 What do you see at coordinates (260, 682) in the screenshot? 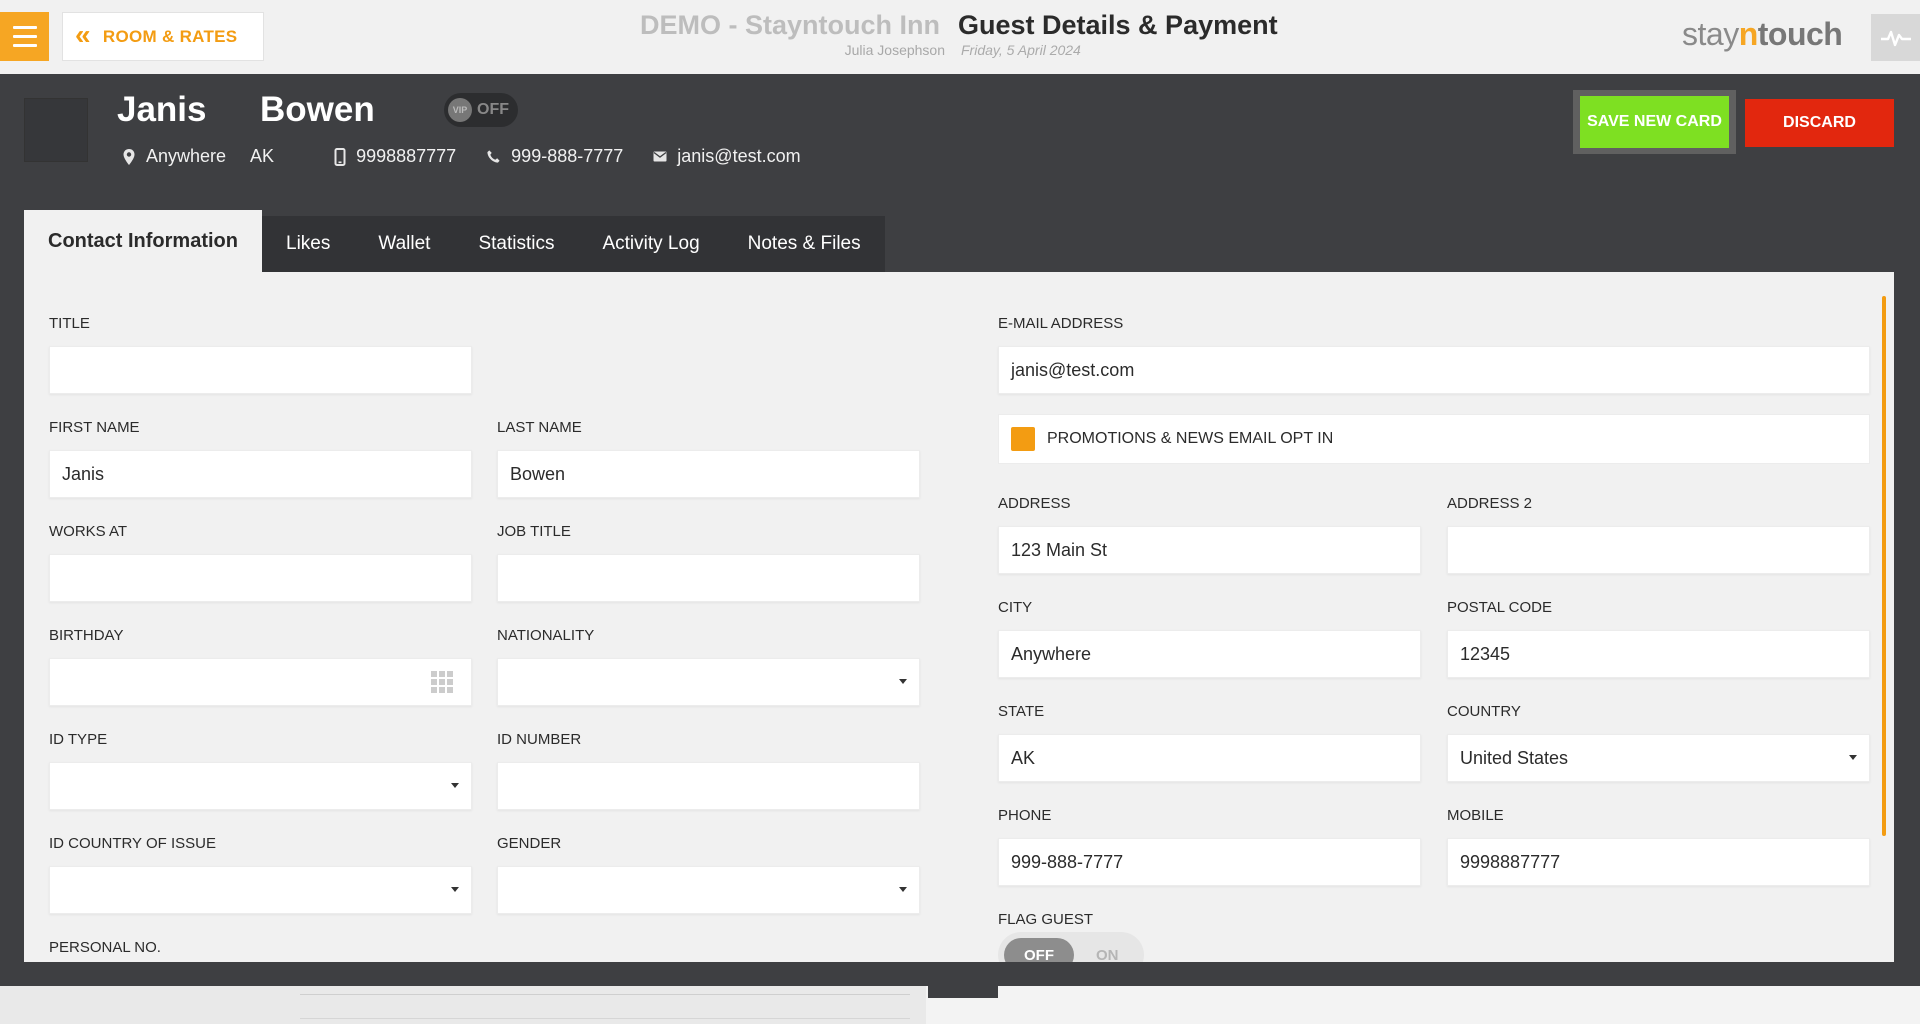
I see `birthday-input` at bounding box center [260, 682].